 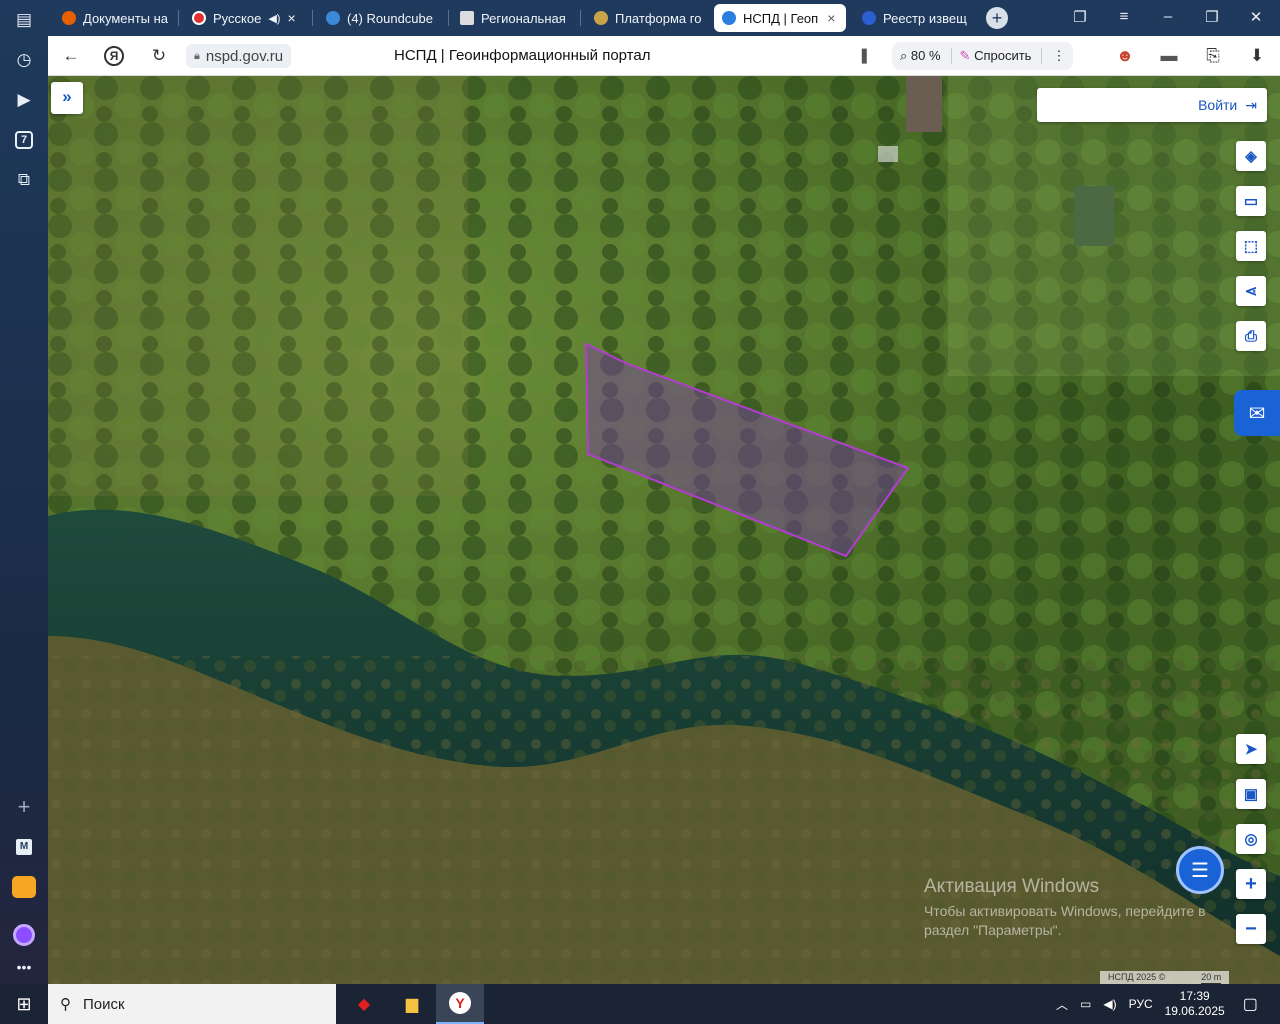 I want to click on layers-icon: ◈, so click(x=1251, y=156).